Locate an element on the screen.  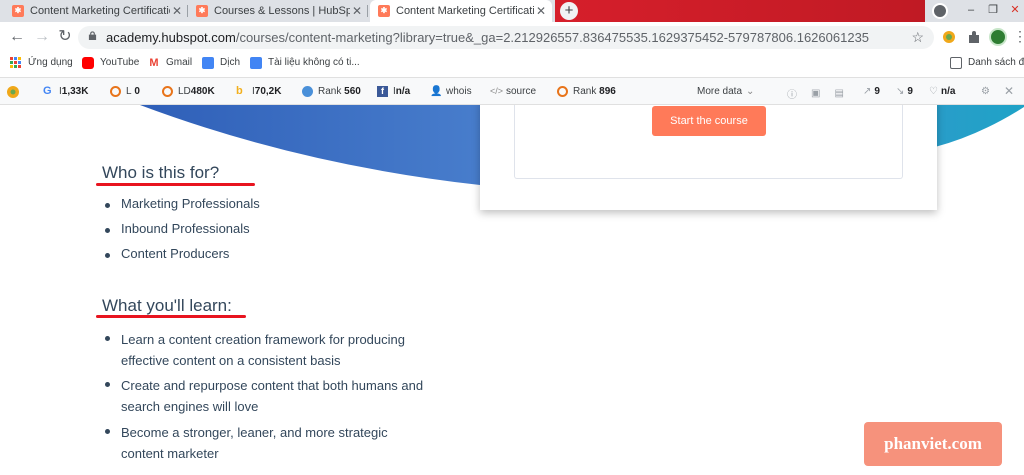
list-item: Content Producers is located at coordinates (182, 258).